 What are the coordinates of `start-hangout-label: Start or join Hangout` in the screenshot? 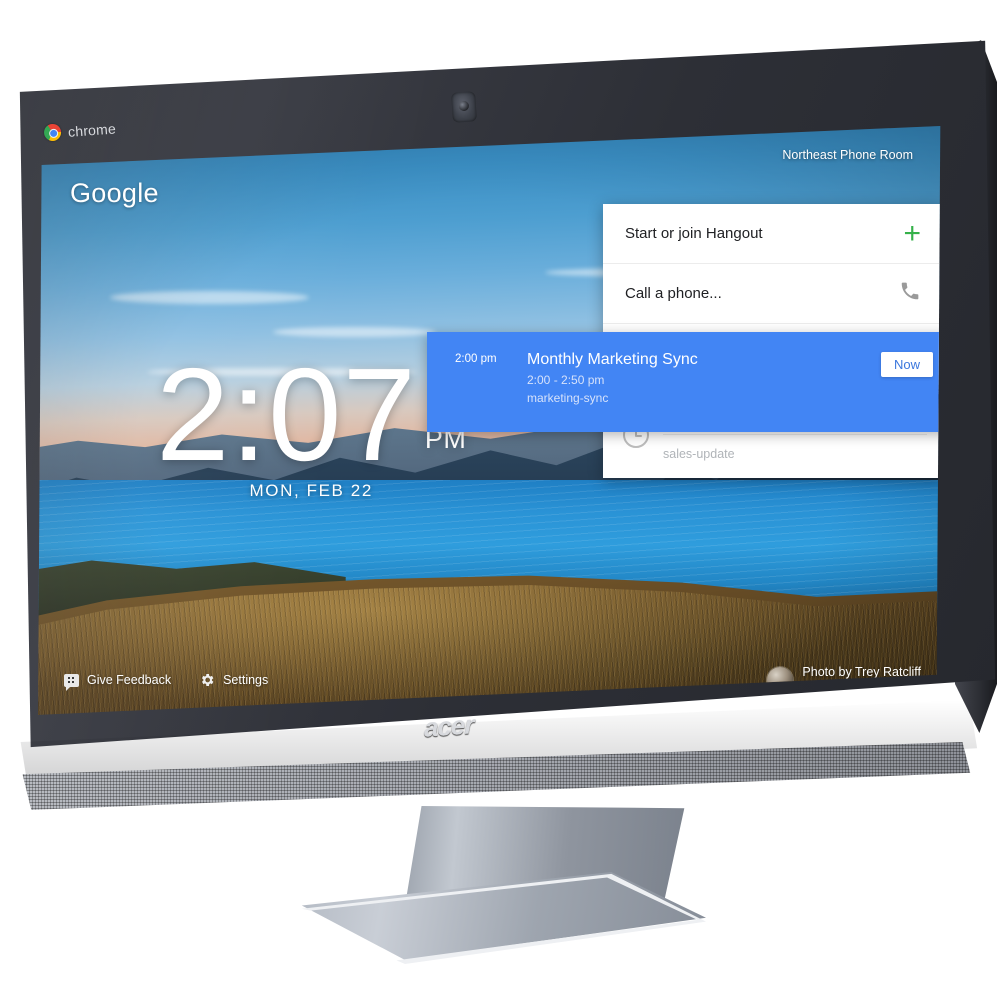 It's located at (694, 233).